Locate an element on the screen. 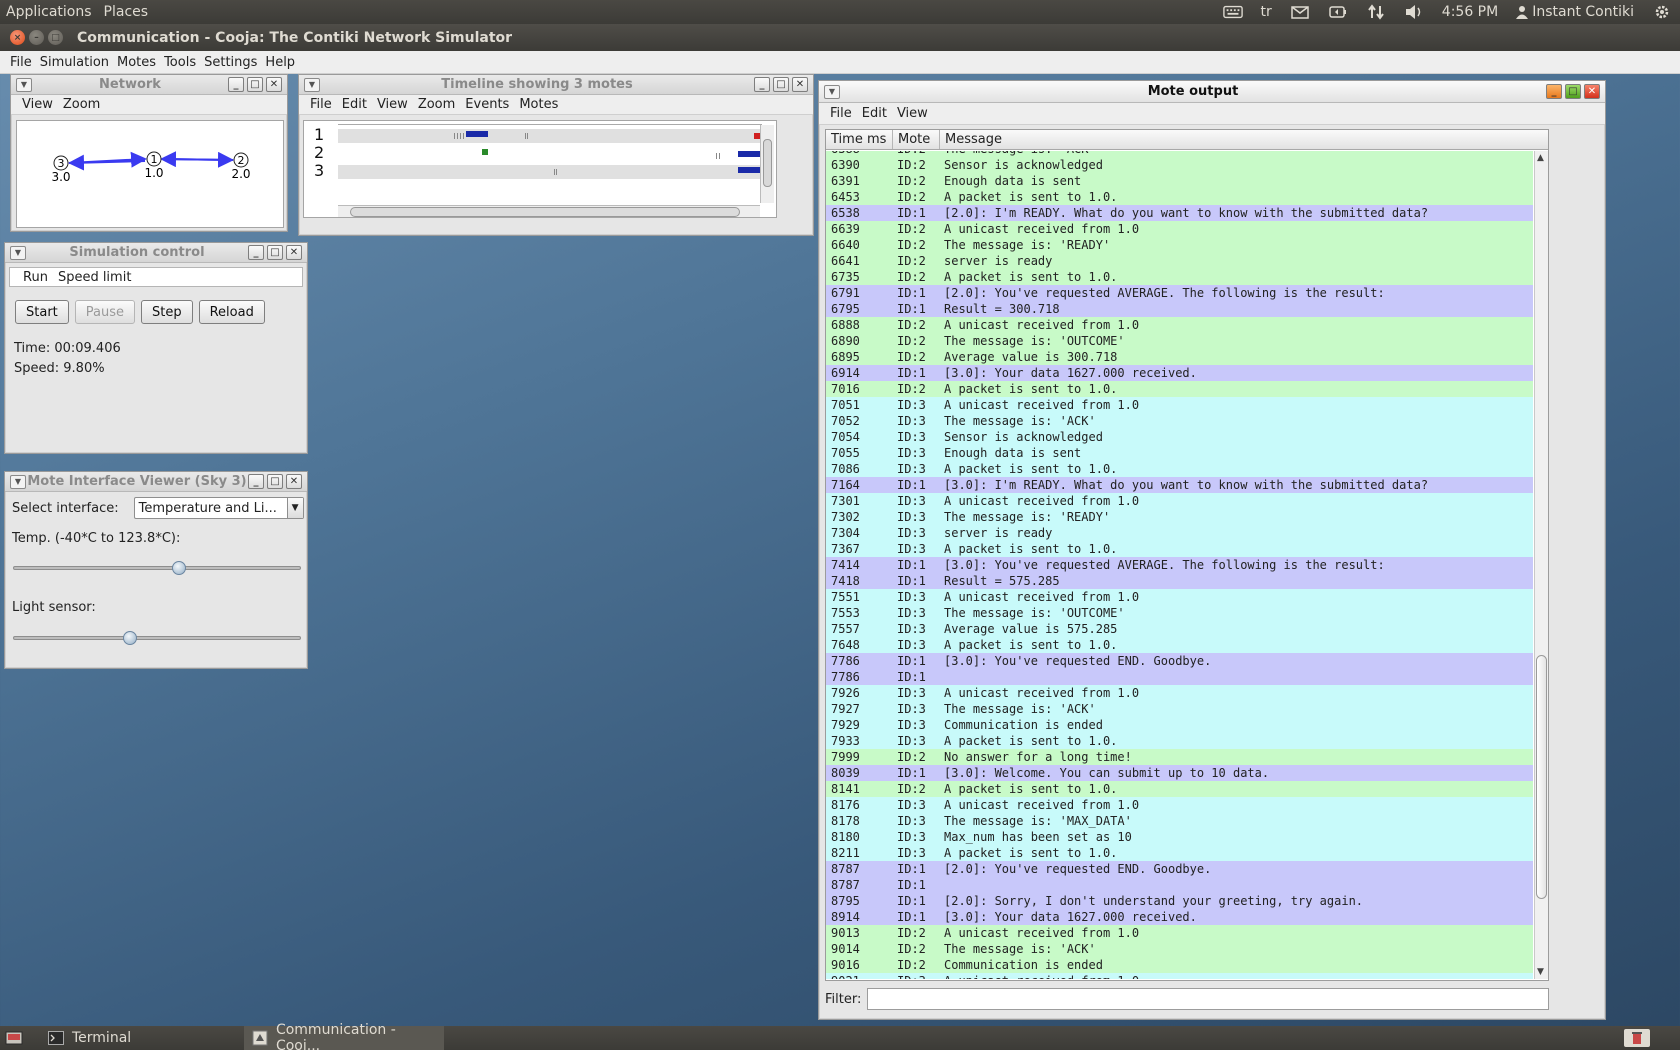 This screenshot has height=1050, width=1680. output-row: 7304 ID:3 server is ready is located at coordinates (1179, 533).